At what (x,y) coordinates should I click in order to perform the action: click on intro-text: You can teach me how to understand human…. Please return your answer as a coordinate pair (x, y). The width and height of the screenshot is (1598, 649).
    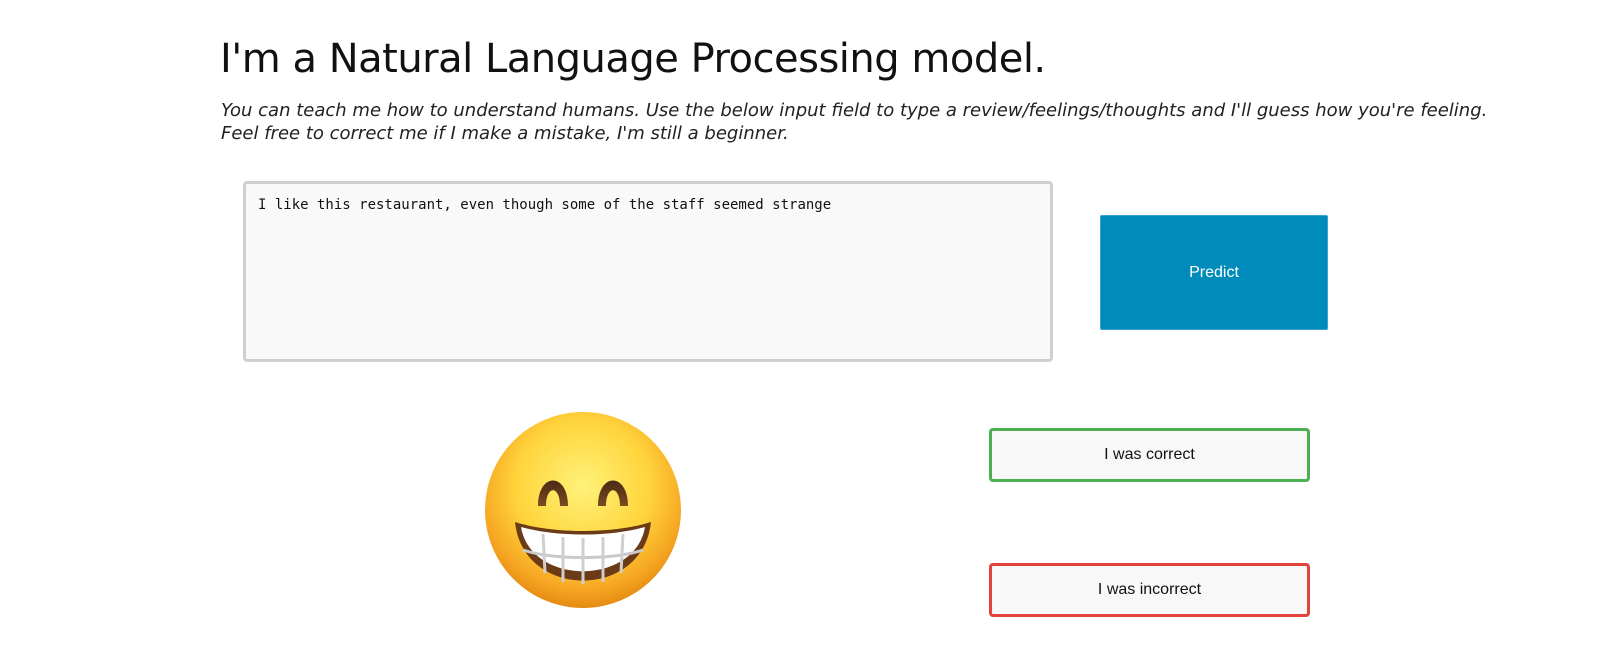
    Looking at the image, I should click on (854, 122).